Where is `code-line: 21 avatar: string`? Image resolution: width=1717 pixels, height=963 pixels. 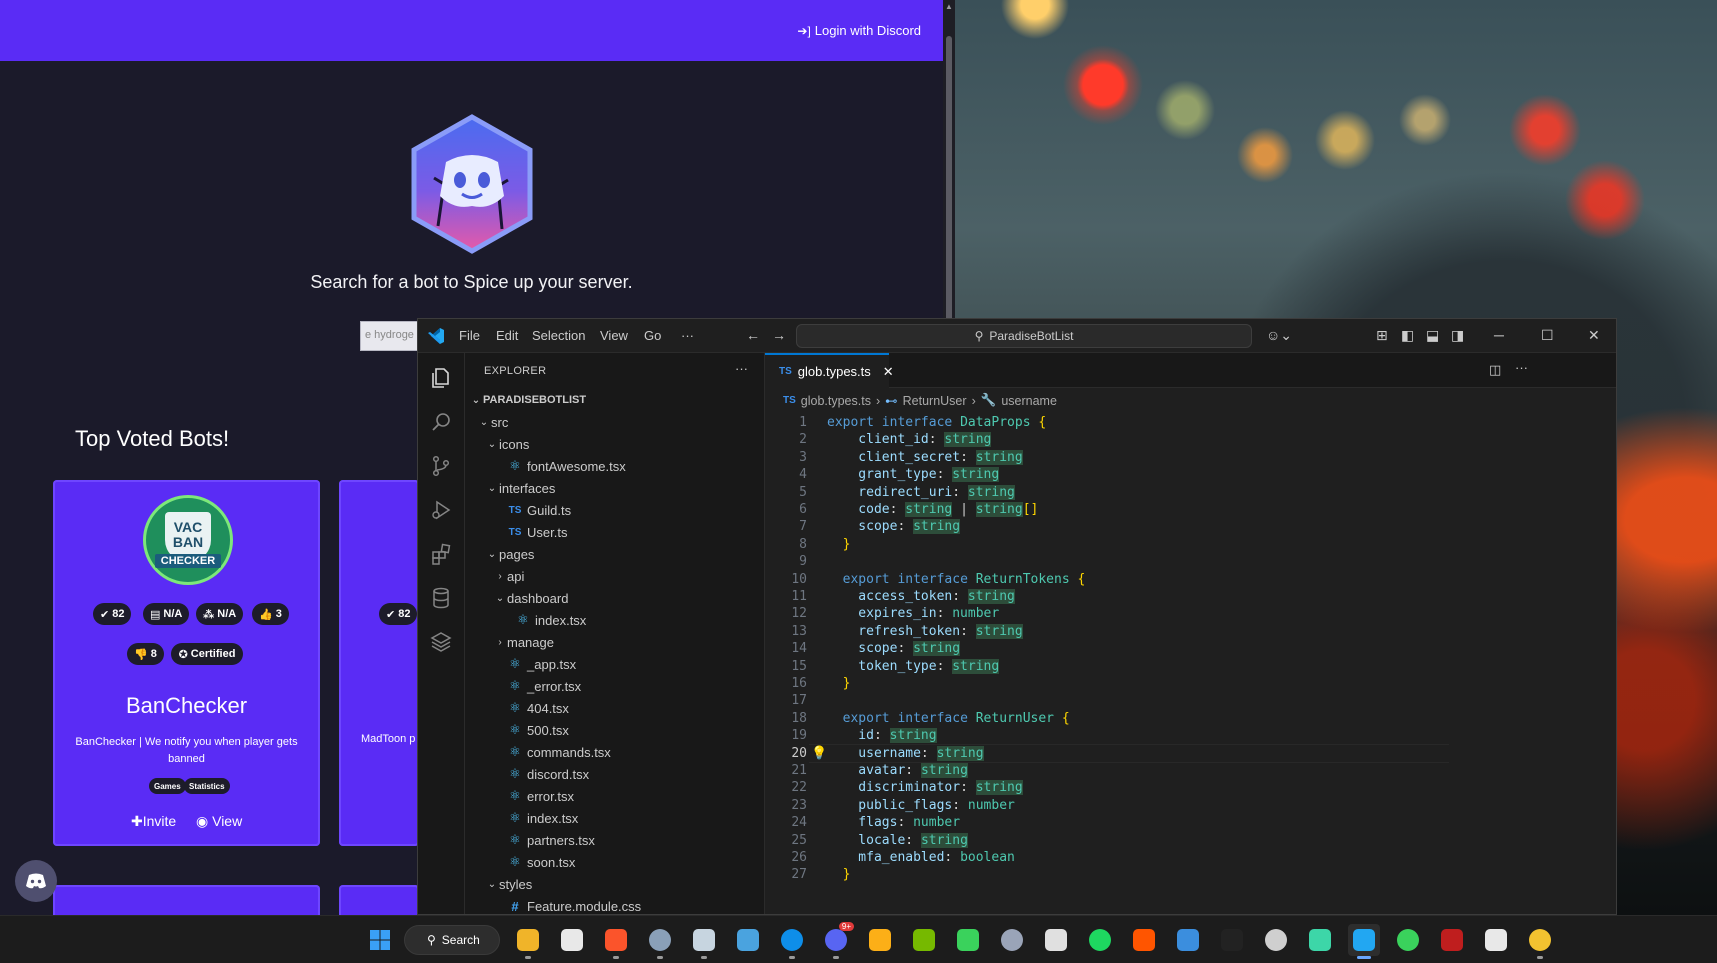
code-line: 21 avatar: string is located at coordinates (1145, 770).